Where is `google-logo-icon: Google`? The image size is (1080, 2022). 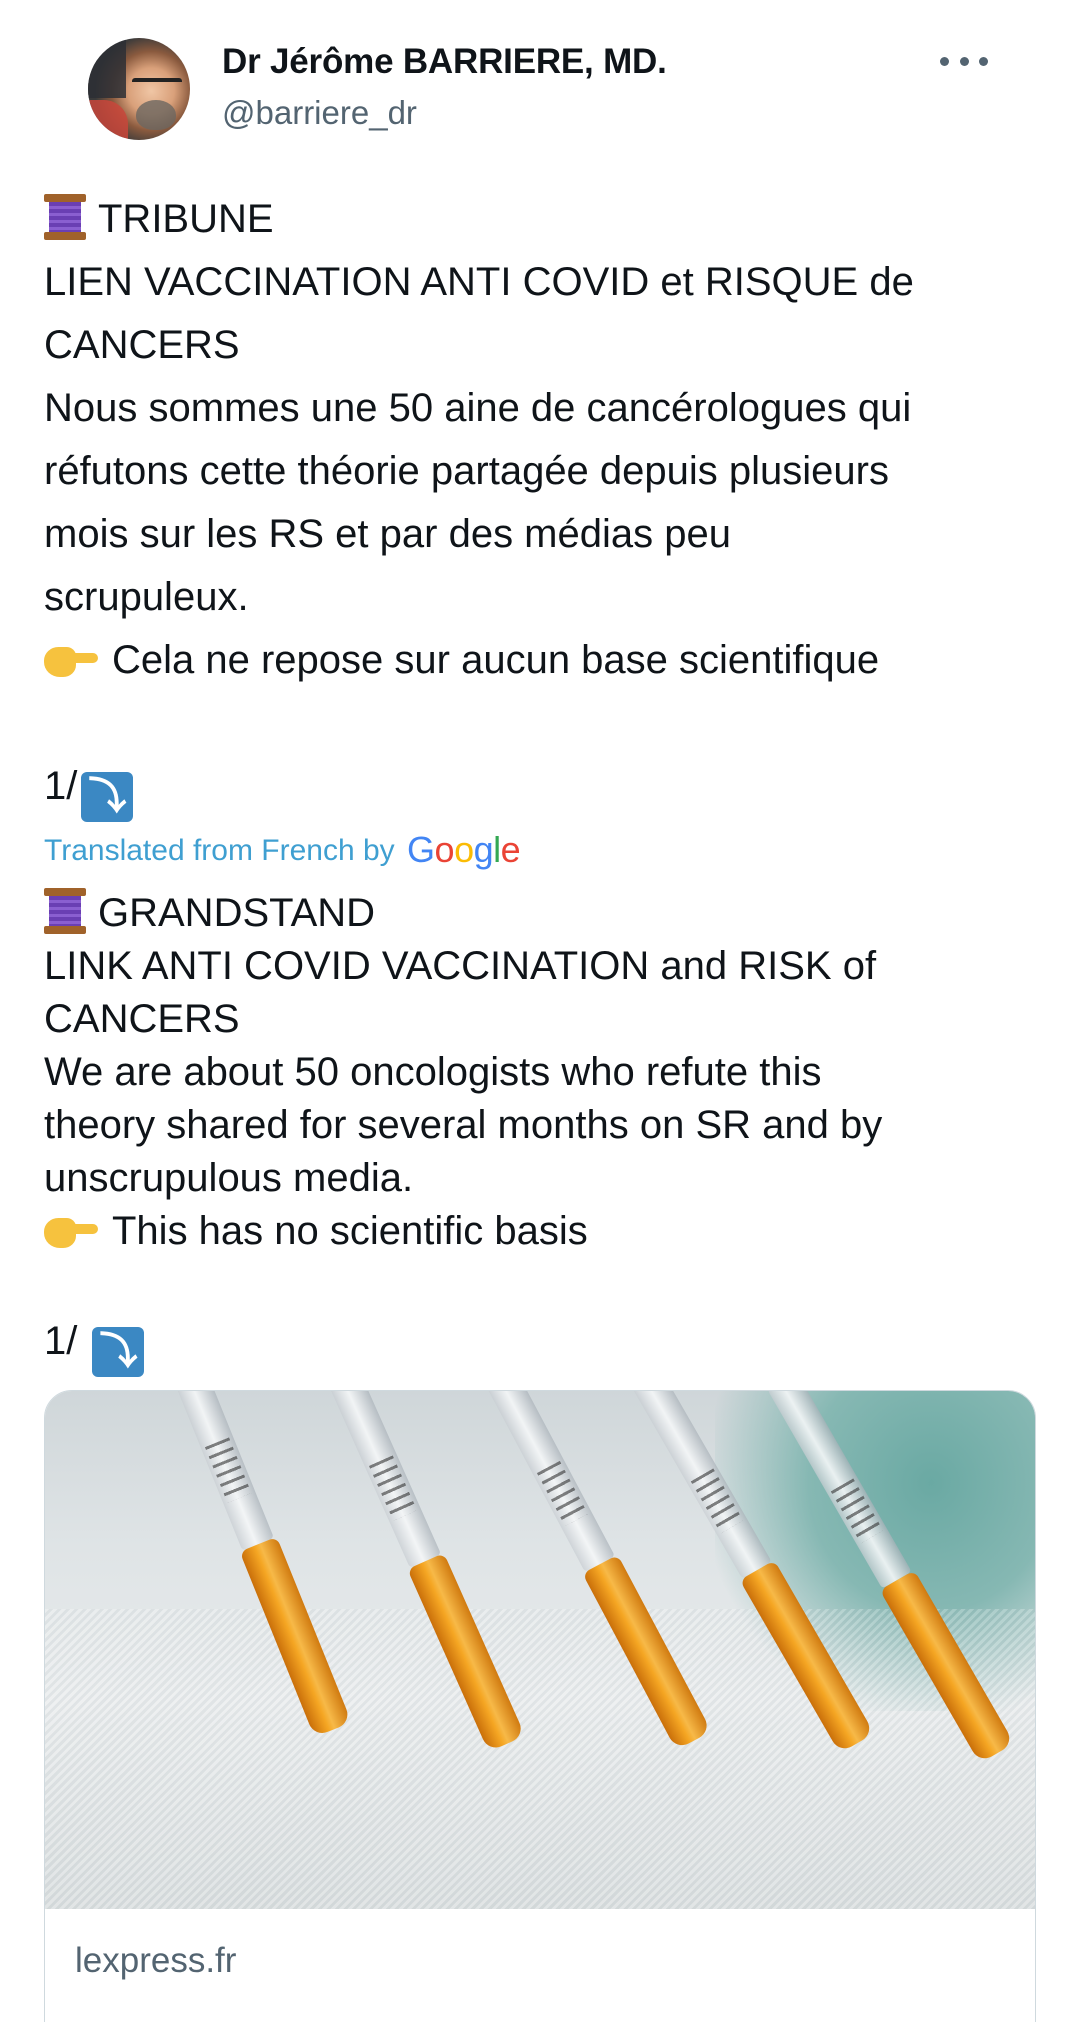 google-logo-icon: Google is located at coordinates (464, 849).